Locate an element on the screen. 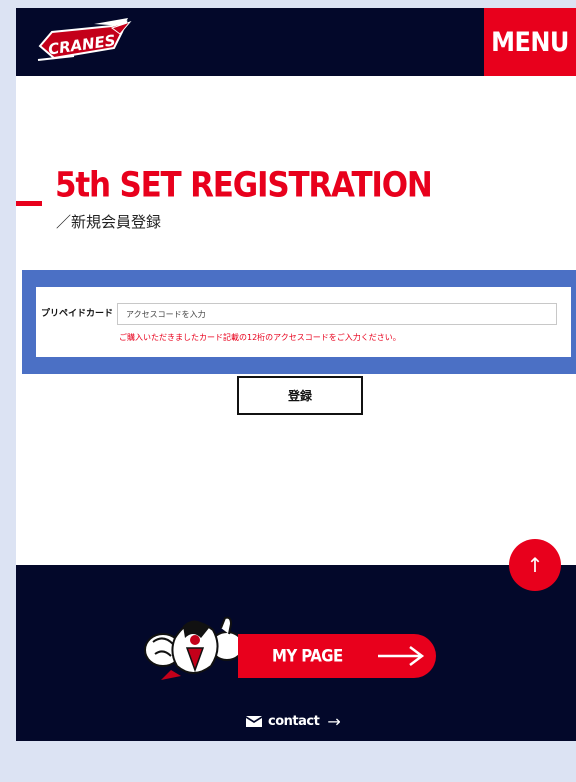 Image resolution: width=576 pixels, height=782 pixels. arrow-up-icon: ↑ is located at coordinates (535, 565).